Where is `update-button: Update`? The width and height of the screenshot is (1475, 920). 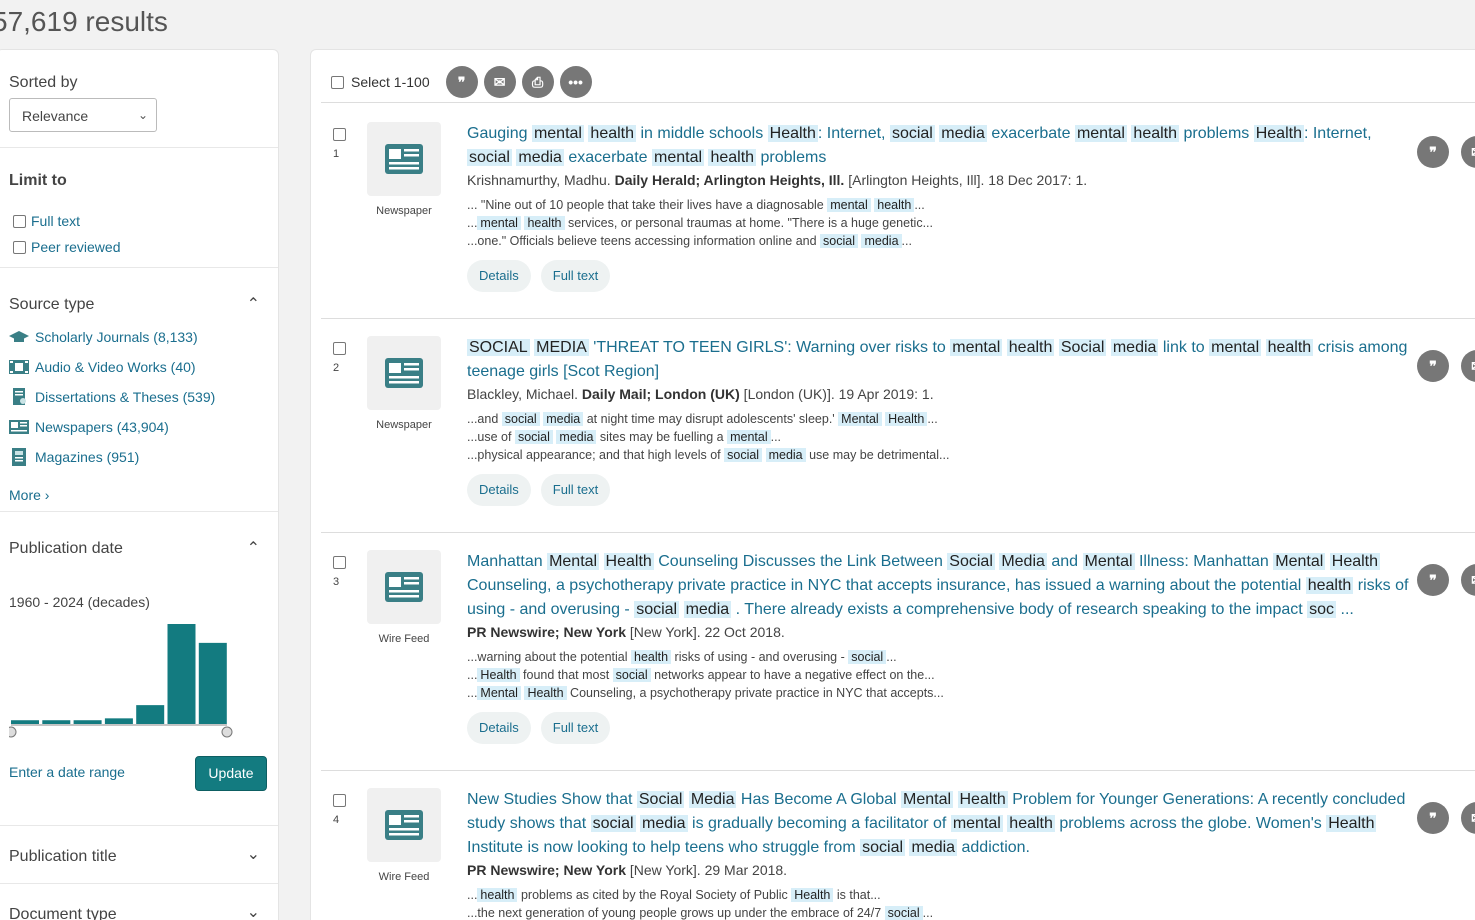
update-button: Update is located at coordinates (231, 773).